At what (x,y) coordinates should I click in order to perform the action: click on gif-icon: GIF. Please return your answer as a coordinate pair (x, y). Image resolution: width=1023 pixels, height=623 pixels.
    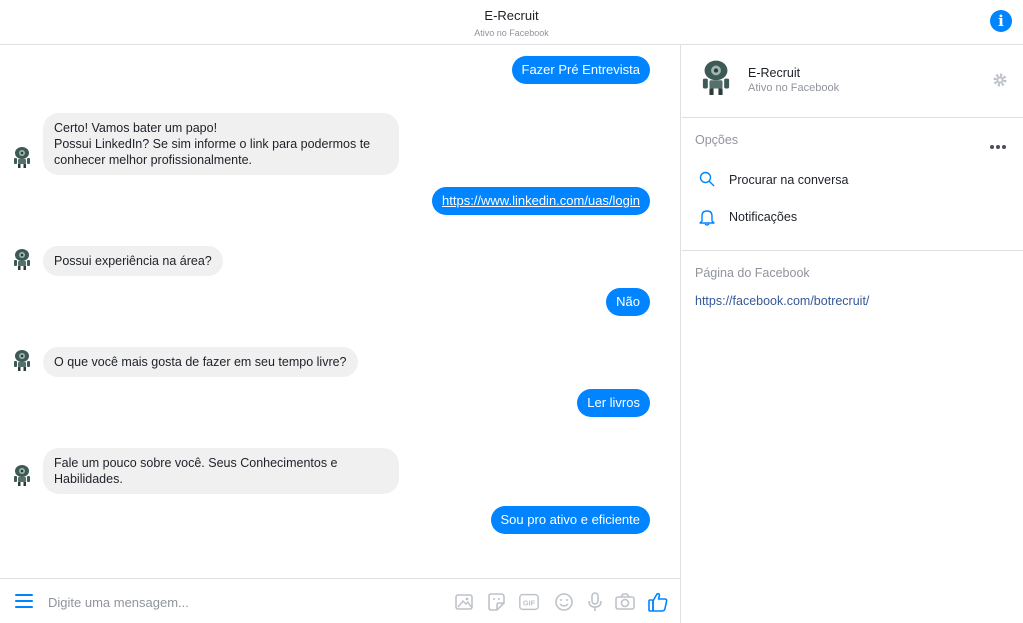
    Looking at the image, I should click on (529, 602).